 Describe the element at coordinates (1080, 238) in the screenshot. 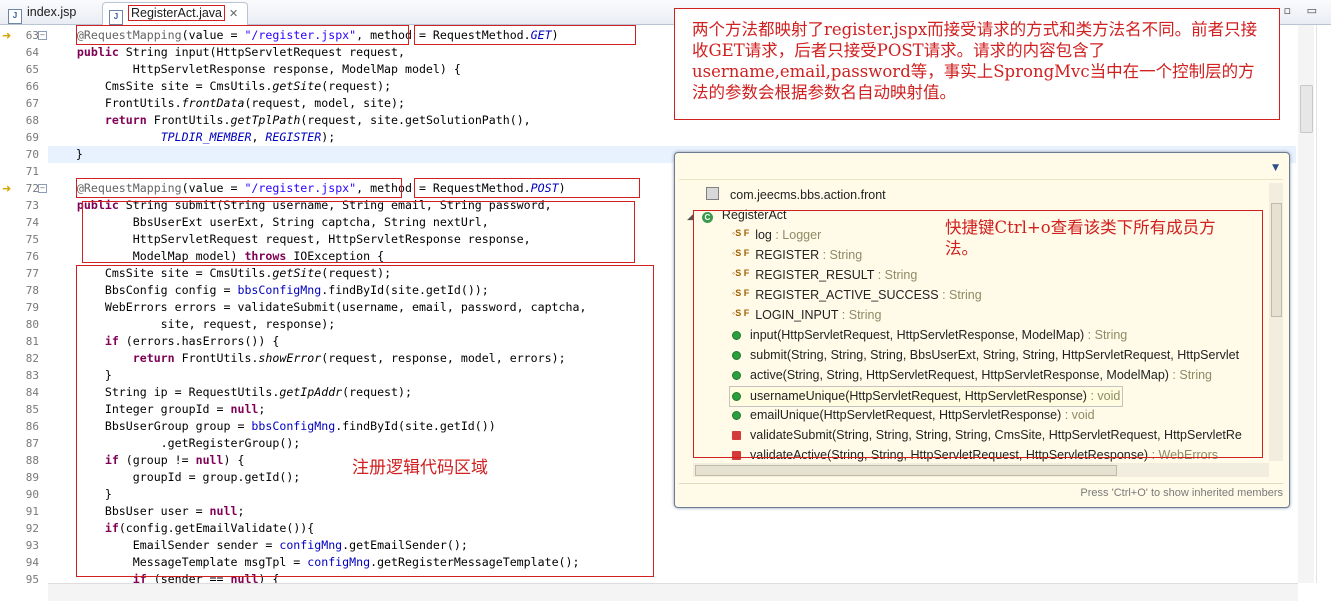

I see `shortcut-note: 快捷键Ctrl+o查看该类下所有成员方法。` at that location.